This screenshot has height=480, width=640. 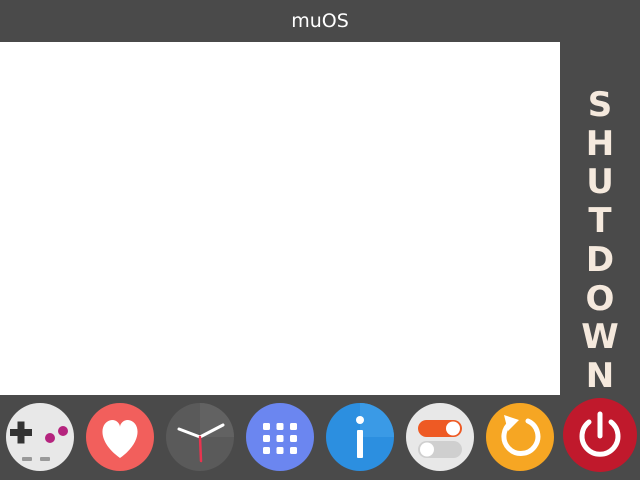 I want to click on window-title: muOS, so click(x=320, y=21).